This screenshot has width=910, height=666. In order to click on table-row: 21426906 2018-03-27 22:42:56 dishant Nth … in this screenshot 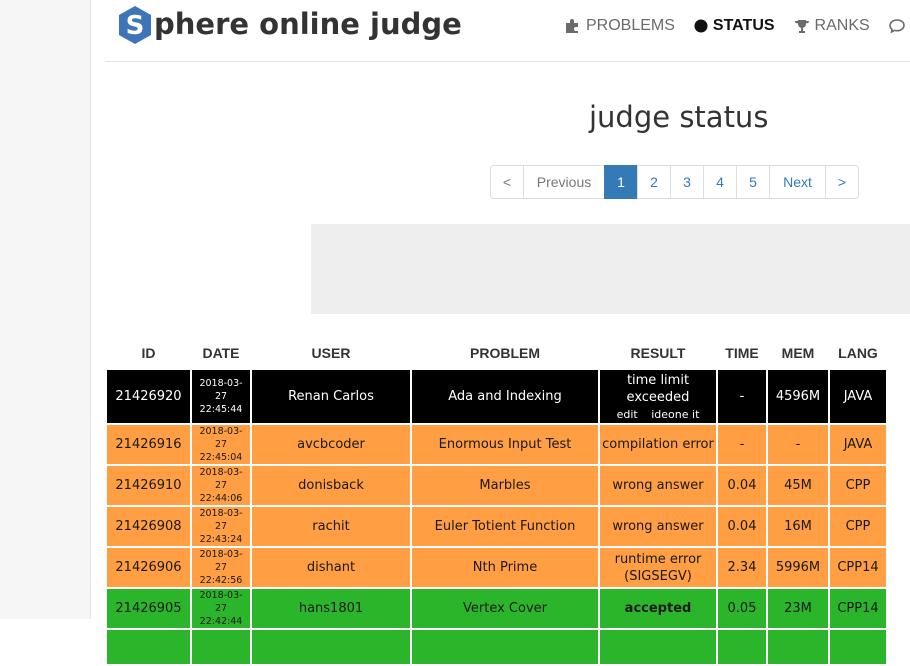, I will do `click(496, 567)`.